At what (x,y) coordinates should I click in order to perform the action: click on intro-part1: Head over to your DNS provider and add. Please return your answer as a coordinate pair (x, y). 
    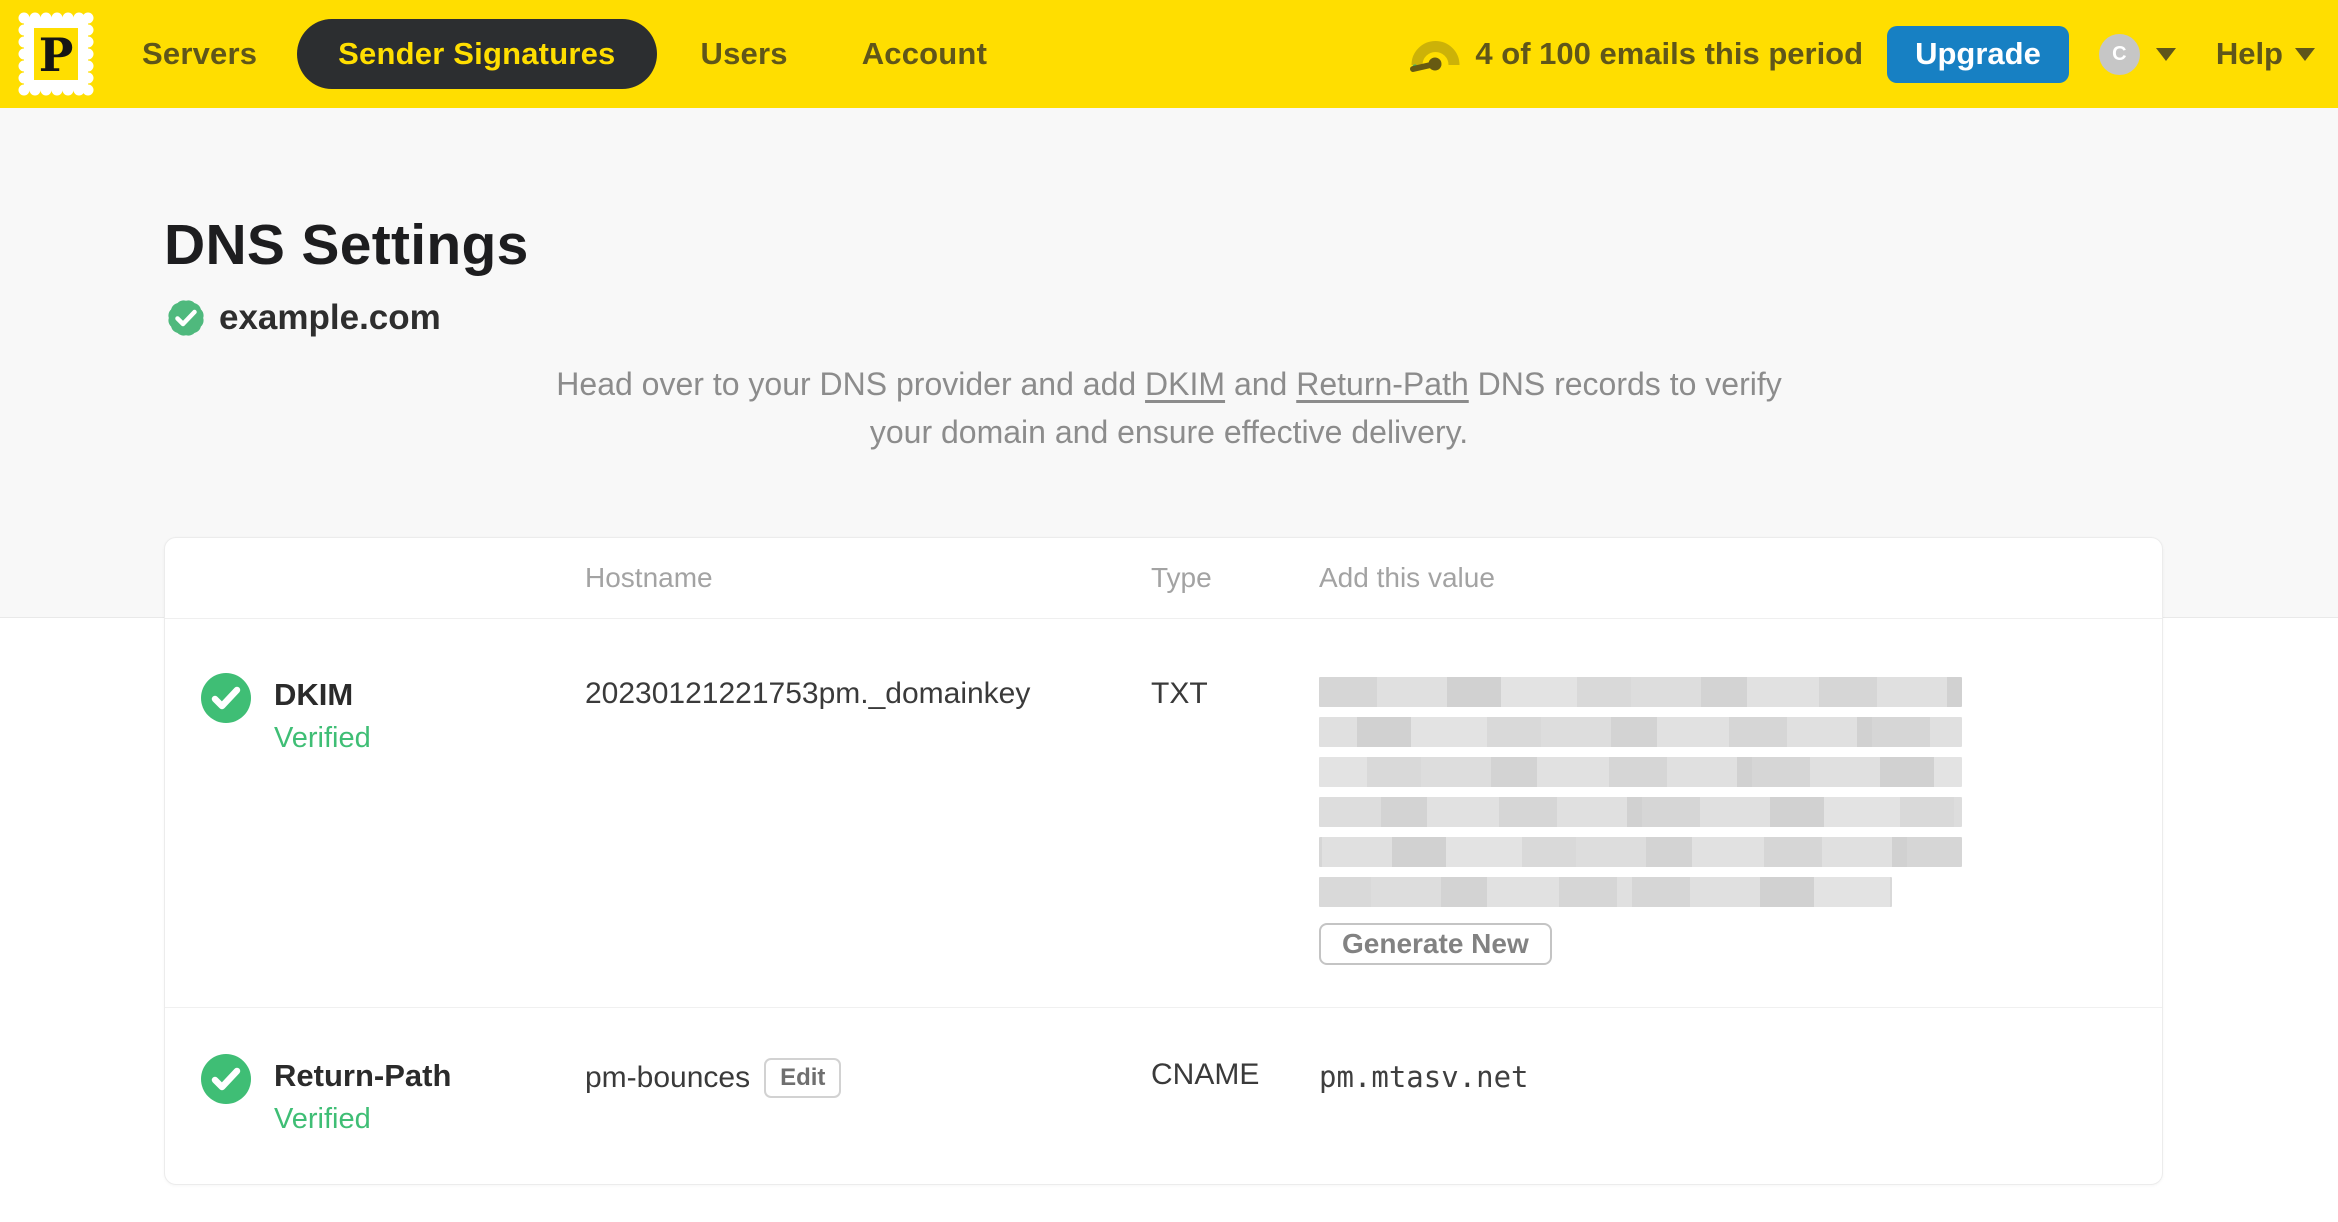
    Looking at the image, I should click on (851, 384).